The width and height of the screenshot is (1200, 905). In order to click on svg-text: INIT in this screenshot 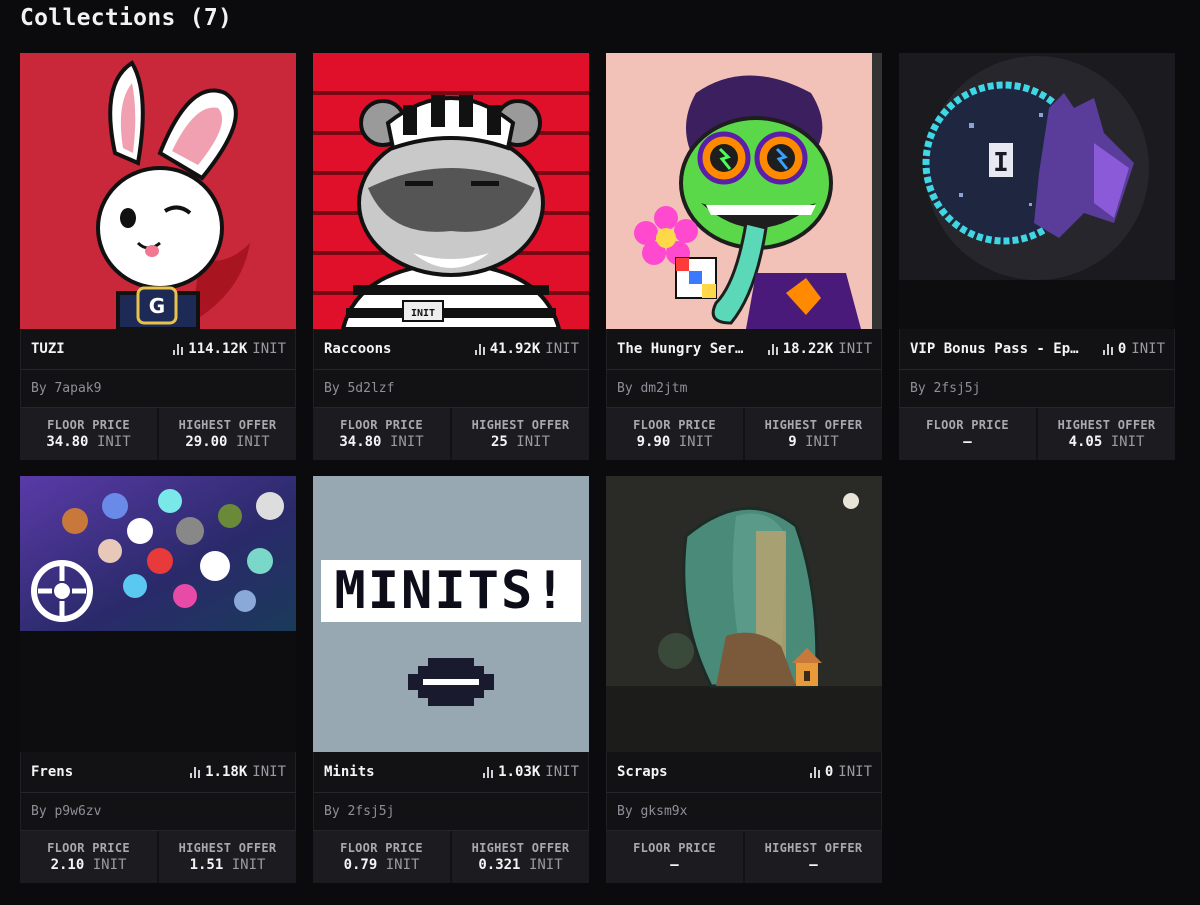, I will do `click(423, 313)`.